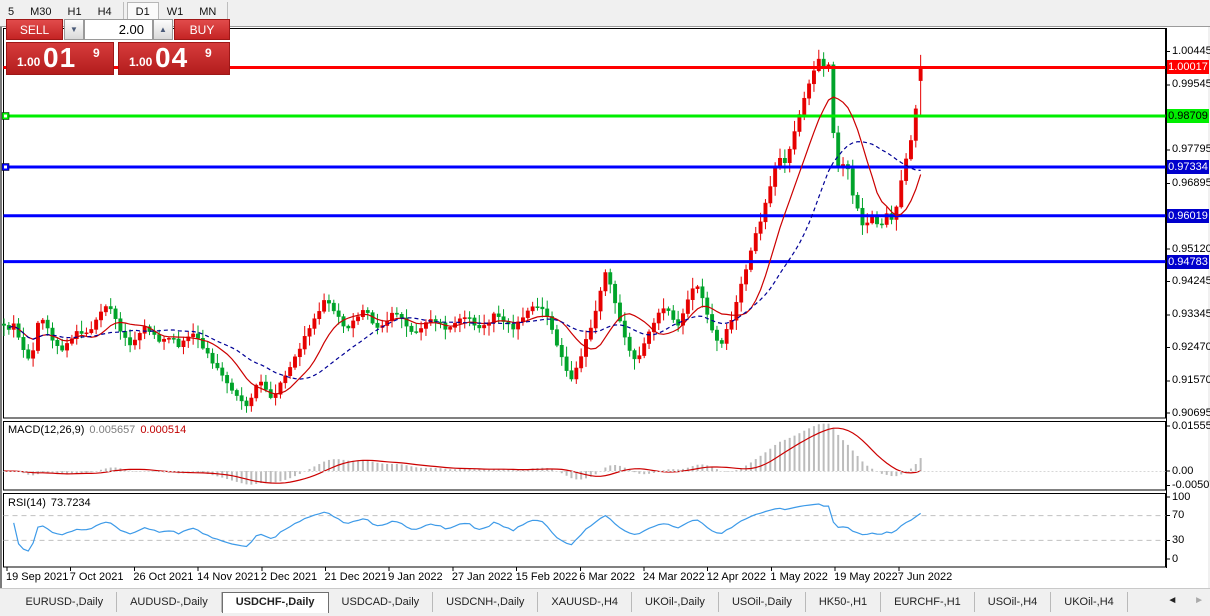 The width and height of the screenshot is (1210, 616). What do you see at coordinates (1191, 182) in the screenshot?
I see `price-tick-0.96895: 0.96895` at bounding box center [1191, 182].